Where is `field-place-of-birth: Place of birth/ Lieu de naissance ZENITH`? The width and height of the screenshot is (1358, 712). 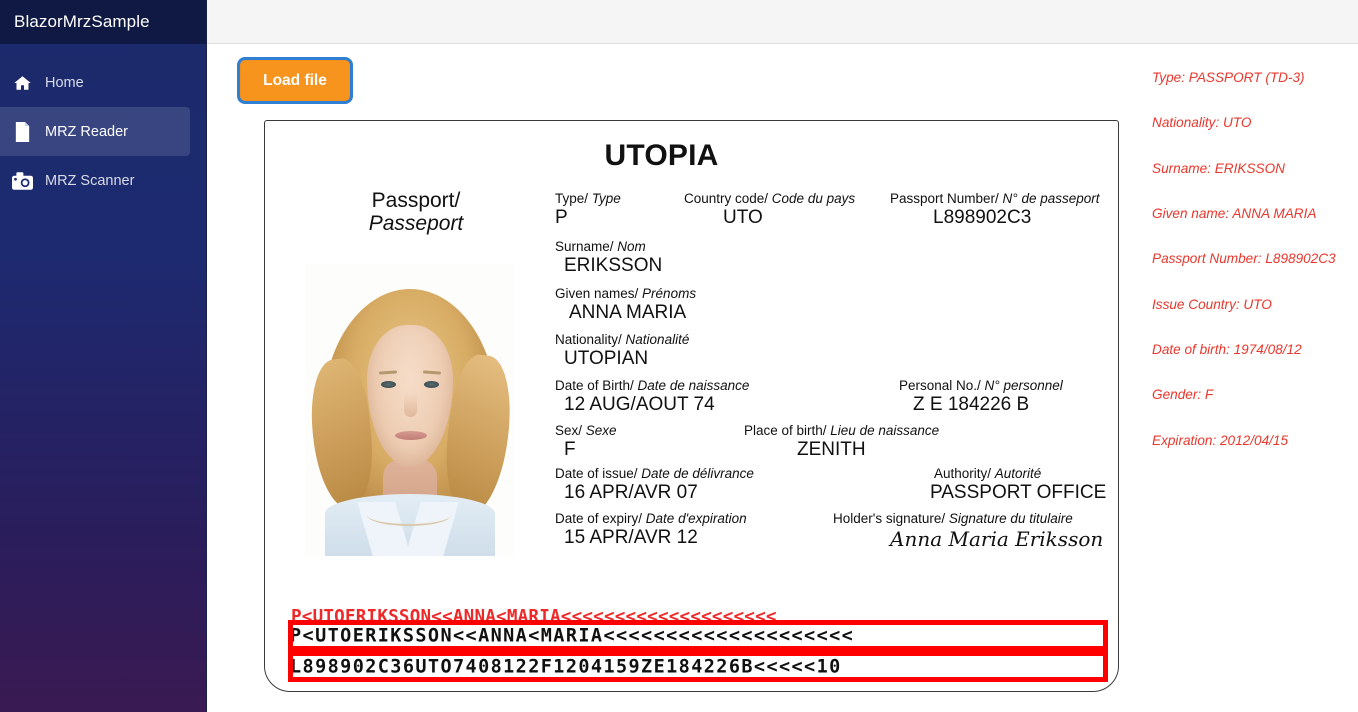
field-place-of-birth: Place of birth/ Lieu de naissance ZENITH is located at coordinates (841, 442).